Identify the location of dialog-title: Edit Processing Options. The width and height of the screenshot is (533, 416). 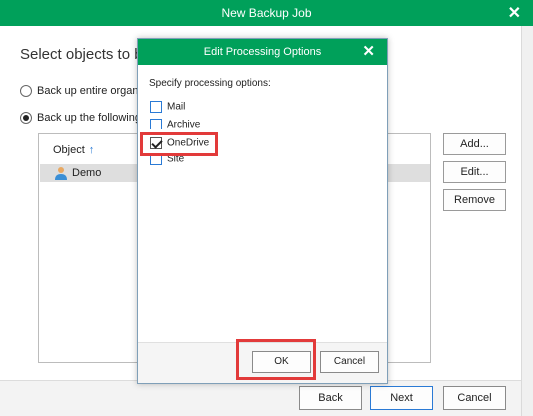
(262, 52).